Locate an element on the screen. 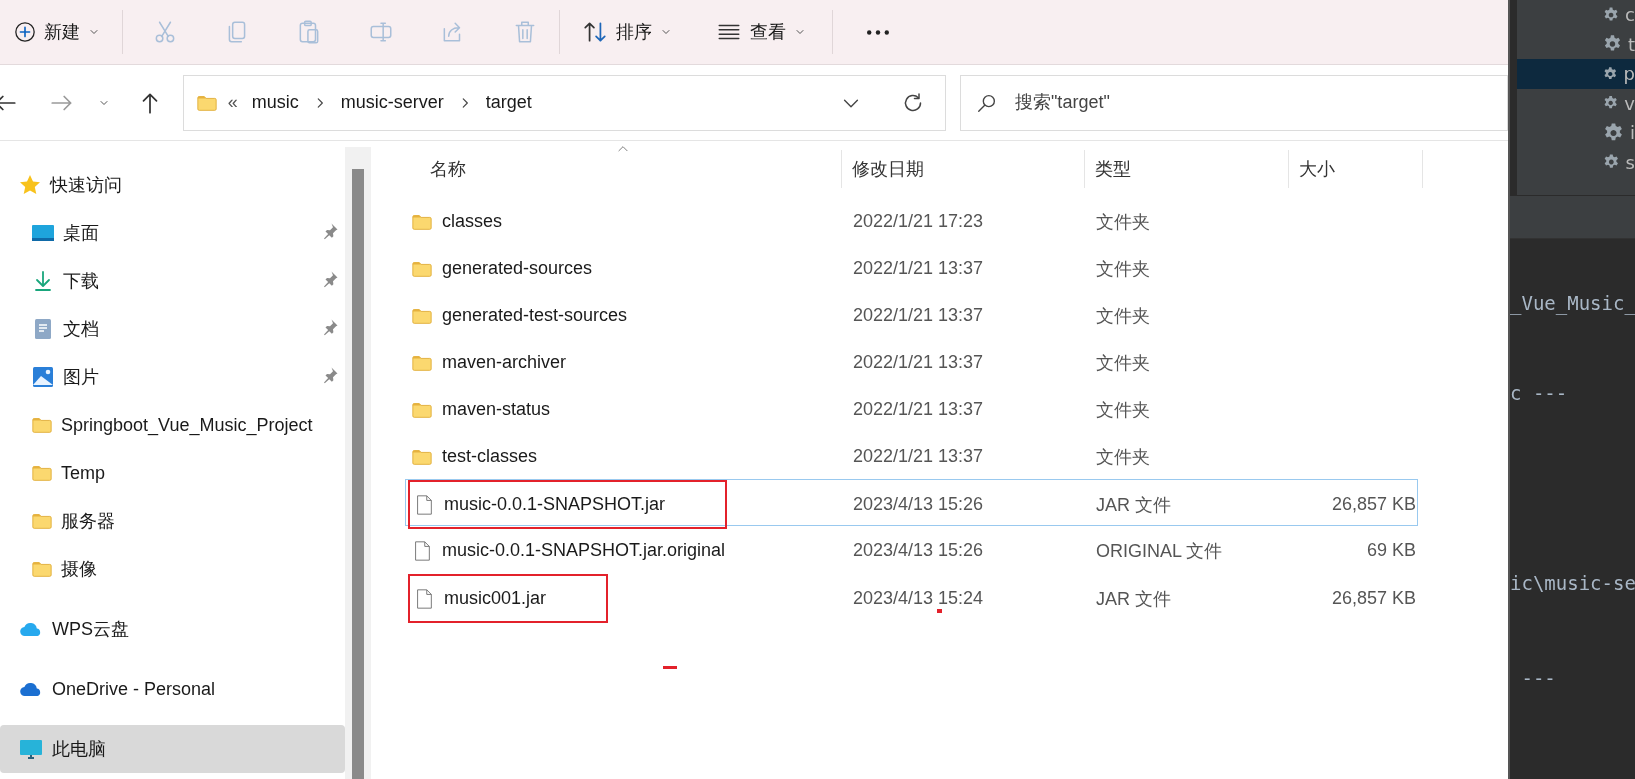  file-name: music-0.0.1-SNAPSHOT.jar is located at coordinates (555, 504).